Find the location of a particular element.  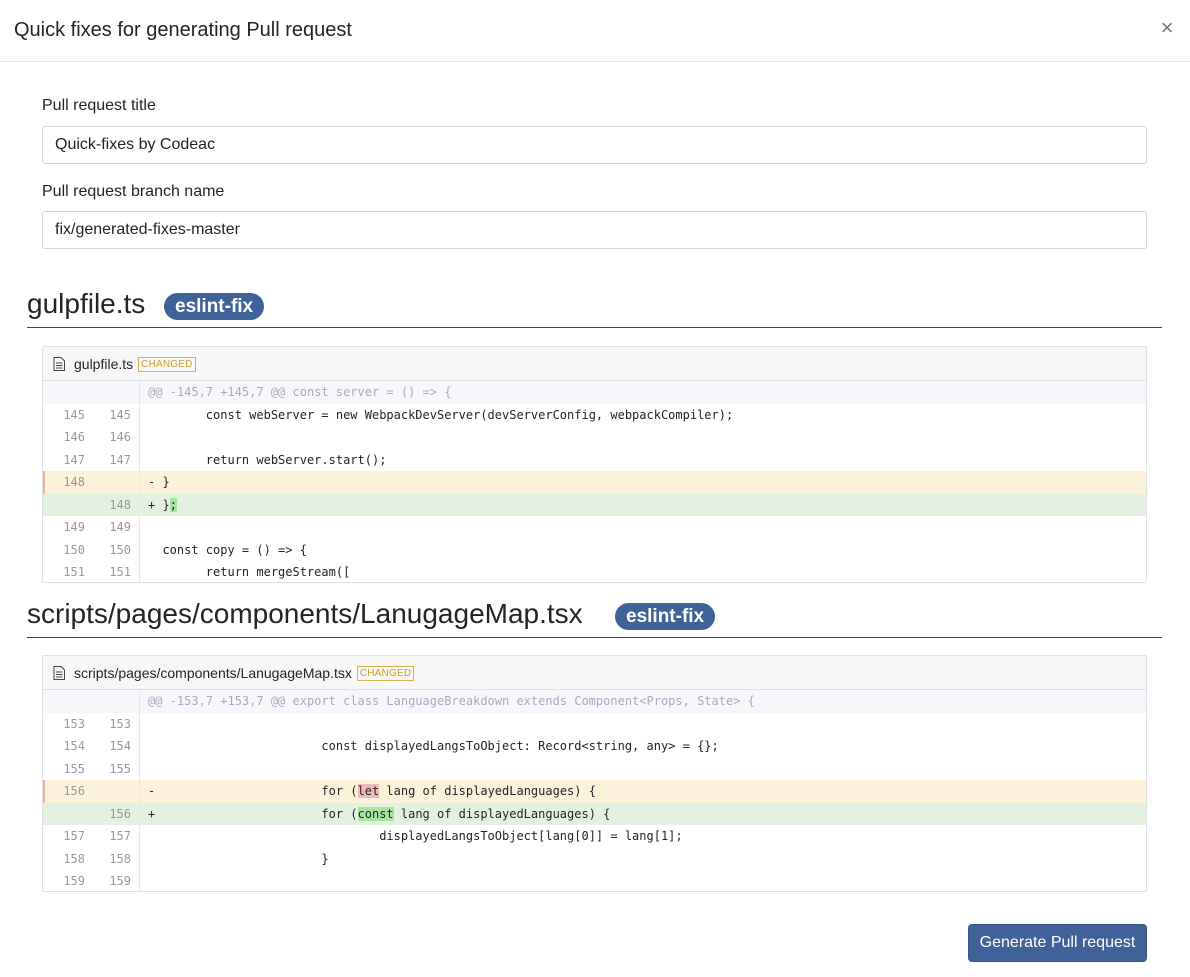

pr-branch-input is located at coordinates (594, 230).